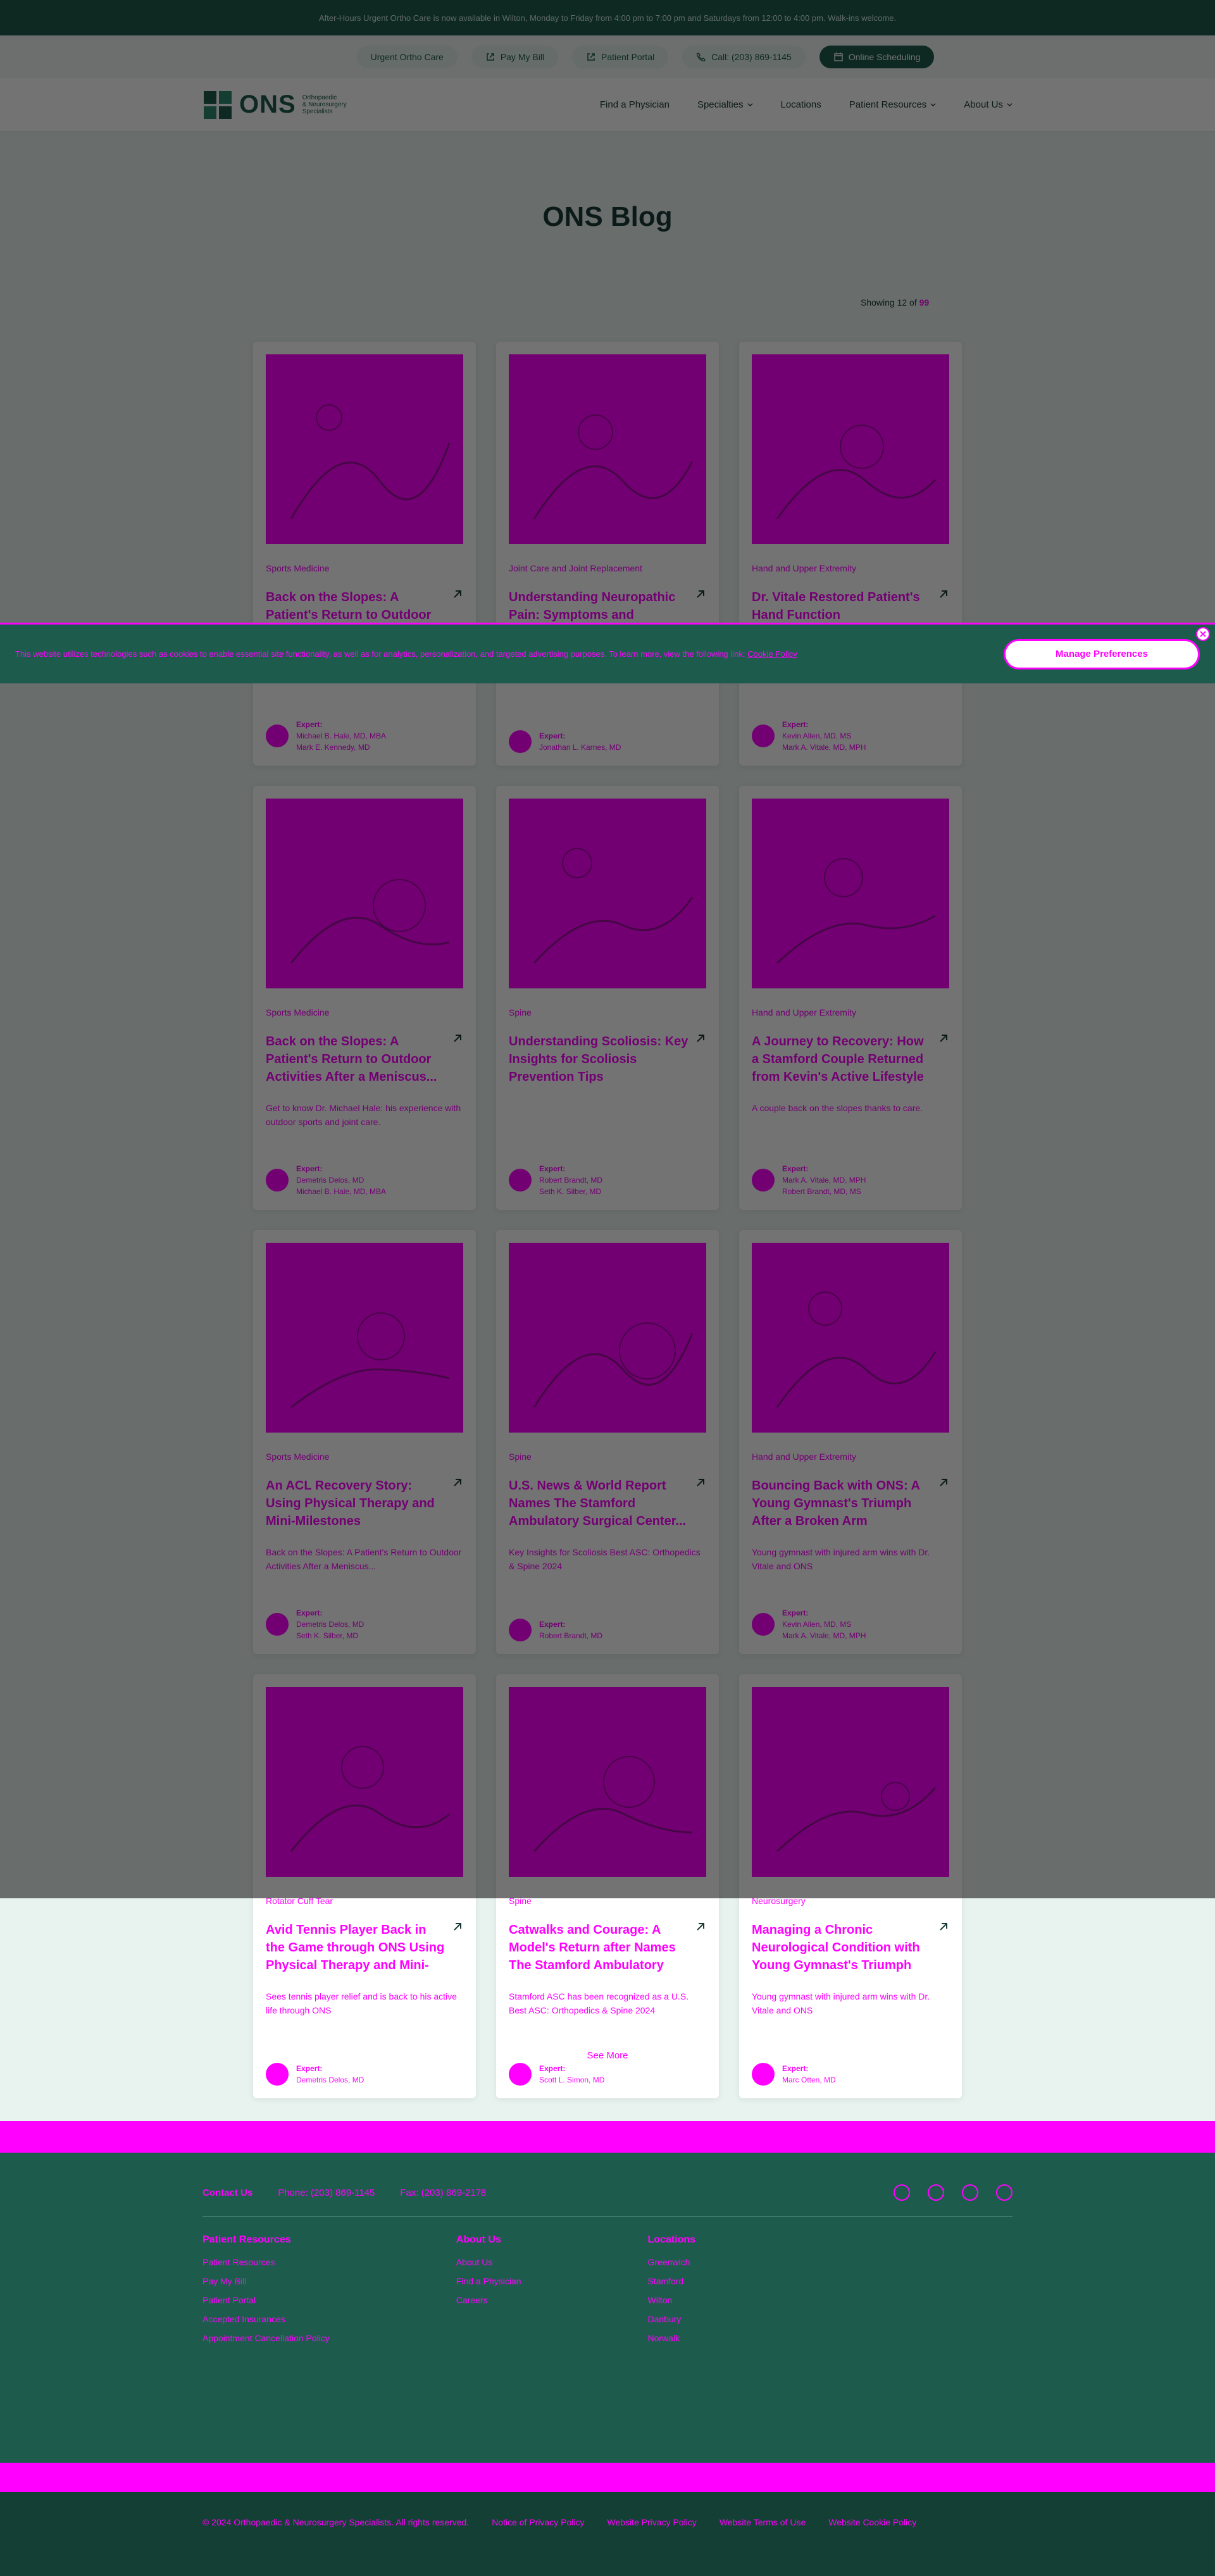 Image resolution: width=1215 pixels, height=2576 pixels. Describe the element at coordinates (672, 2300) in the screenshot. I see `footer-link: Wilton` at that location.